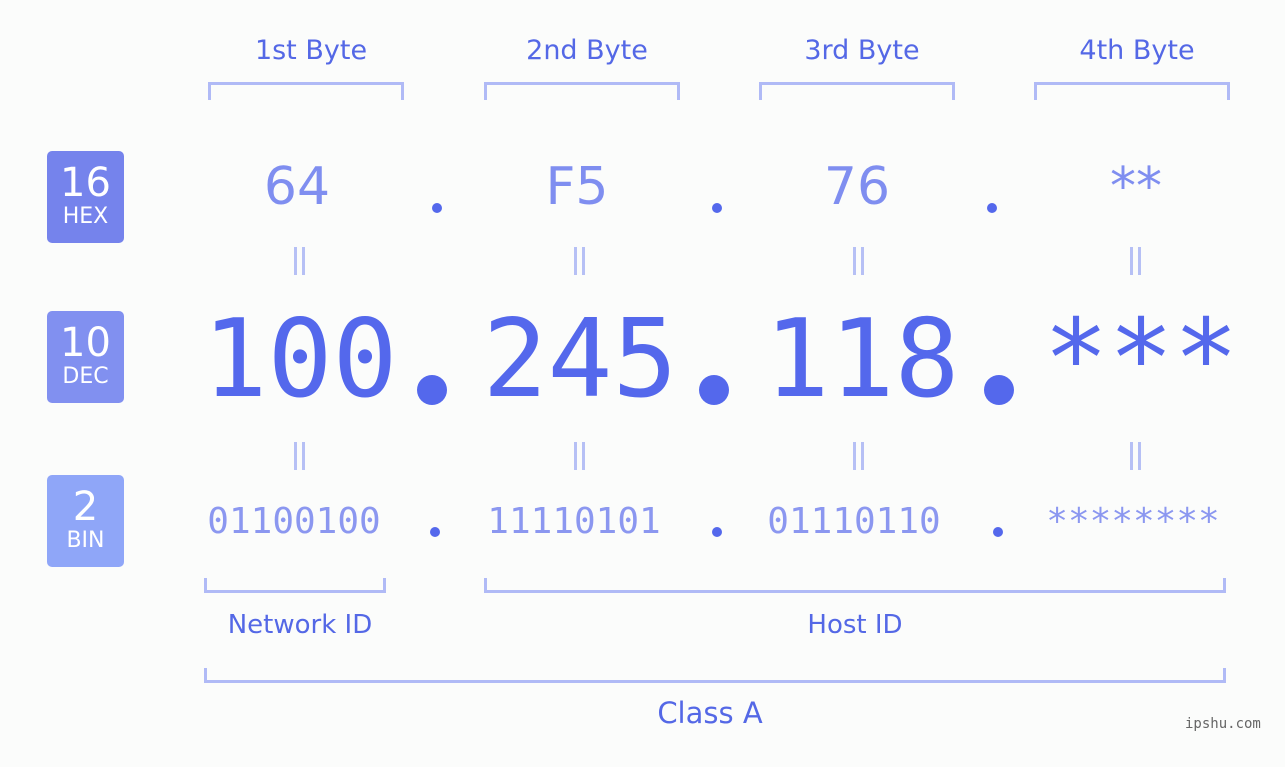 Image resolution: width=1285 pixels, height=767 pixels. I want to click on dec-byte-3: 118, so click(862, 359).